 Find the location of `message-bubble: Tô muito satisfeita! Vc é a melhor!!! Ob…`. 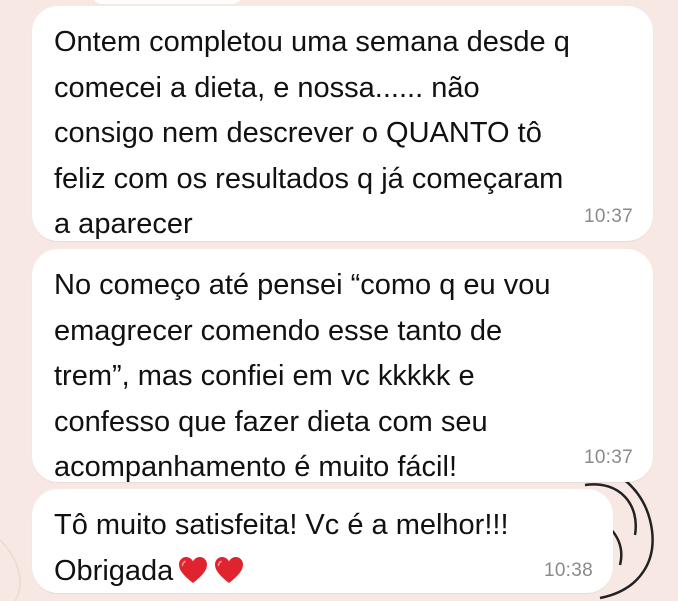

message-bubble: Tô muito satisfeita! Vc é a melhor!!! Ob… is located at coordinates (322, 541).